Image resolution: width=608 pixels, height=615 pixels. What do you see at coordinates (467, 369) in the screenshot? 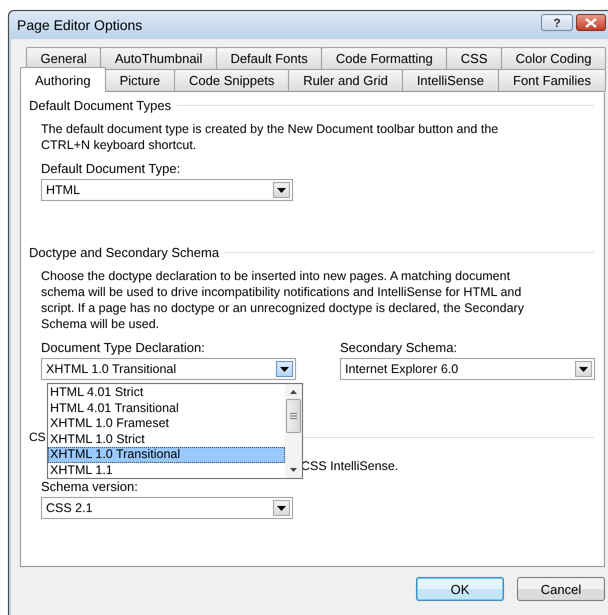
I see `dropdown: Internet Explorer 6.0` at bounding box center [467, 369].